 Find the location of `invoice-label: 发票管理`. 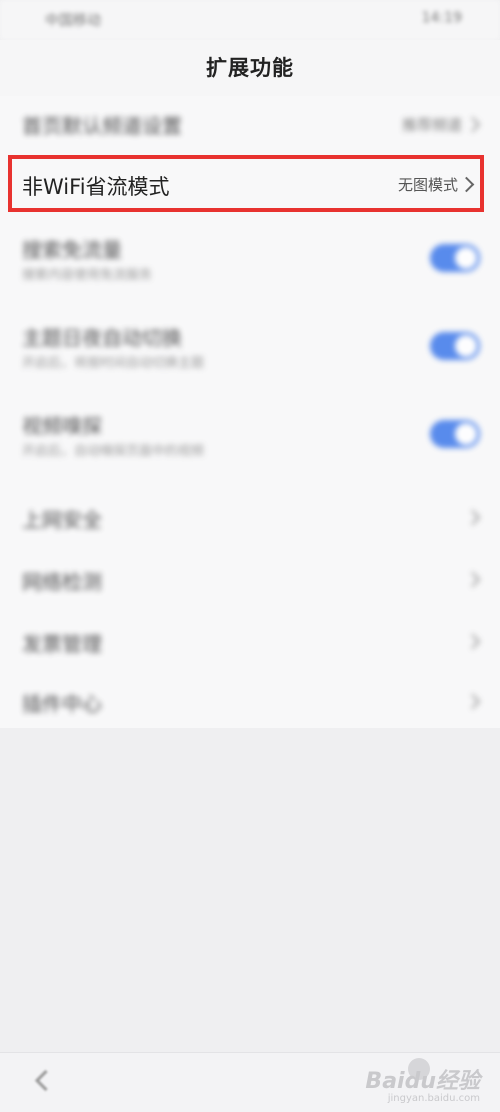

invoice-label: 发票管理 is located at coordinates (62, 644).